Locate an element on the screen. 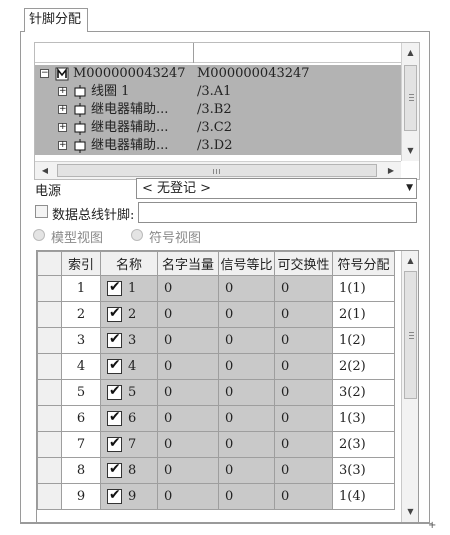 This screenshot has width=450, height=535. column-header-index: 索引 is located at coordinates (81, 263).